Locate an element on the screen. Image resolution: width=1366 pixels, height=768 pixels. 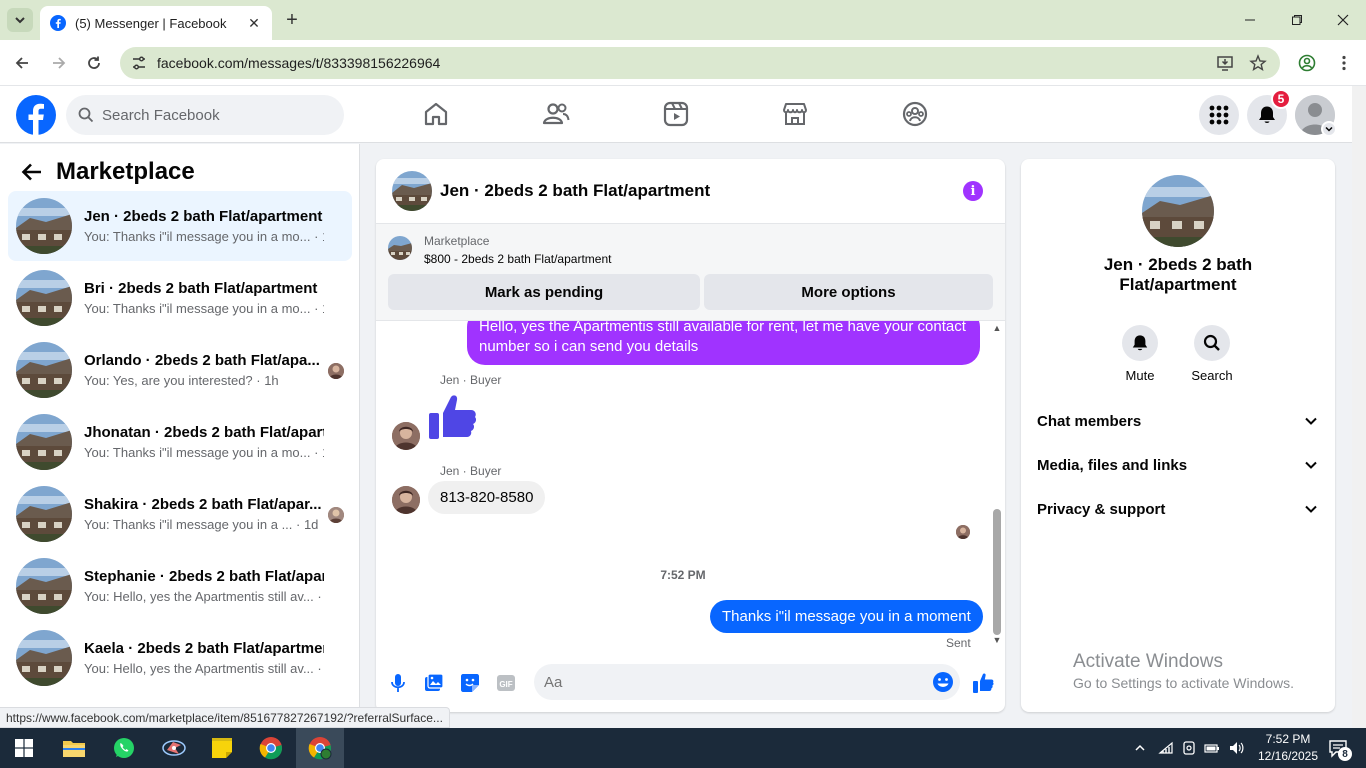
page-scrollbar is located at coordinates (1359, 407).